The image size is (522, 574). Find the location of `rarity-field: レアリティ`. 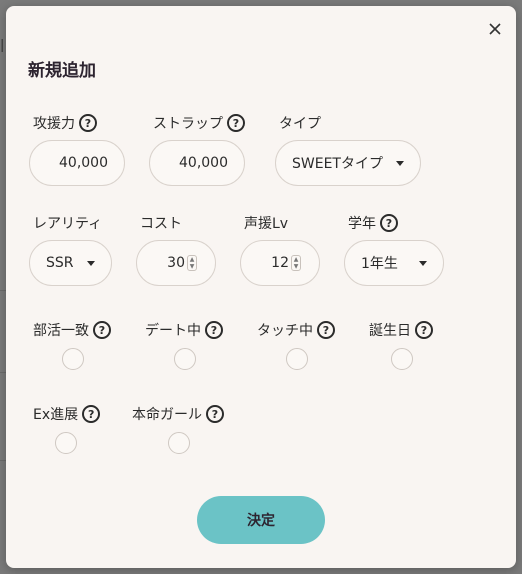

rarity-field: レアリティ is located at coordinates (67, 223).